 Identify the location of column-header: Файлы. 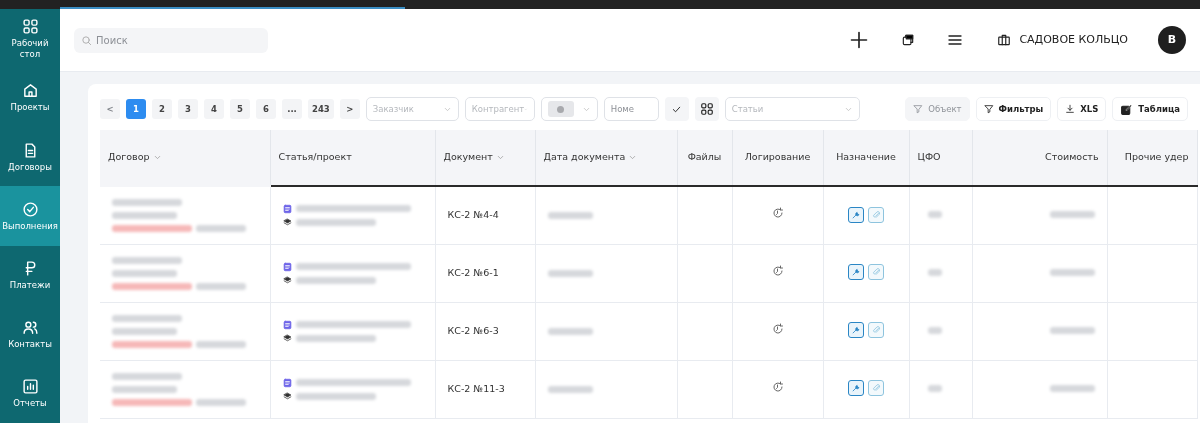
(704, 158).